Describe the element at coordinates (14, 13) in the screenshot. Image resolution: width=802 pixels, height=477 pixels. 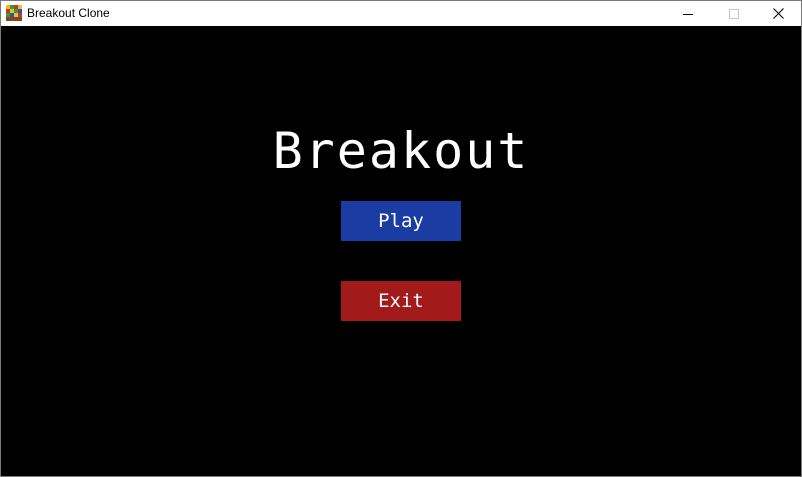
I see `breakout-app-icon` at that location.